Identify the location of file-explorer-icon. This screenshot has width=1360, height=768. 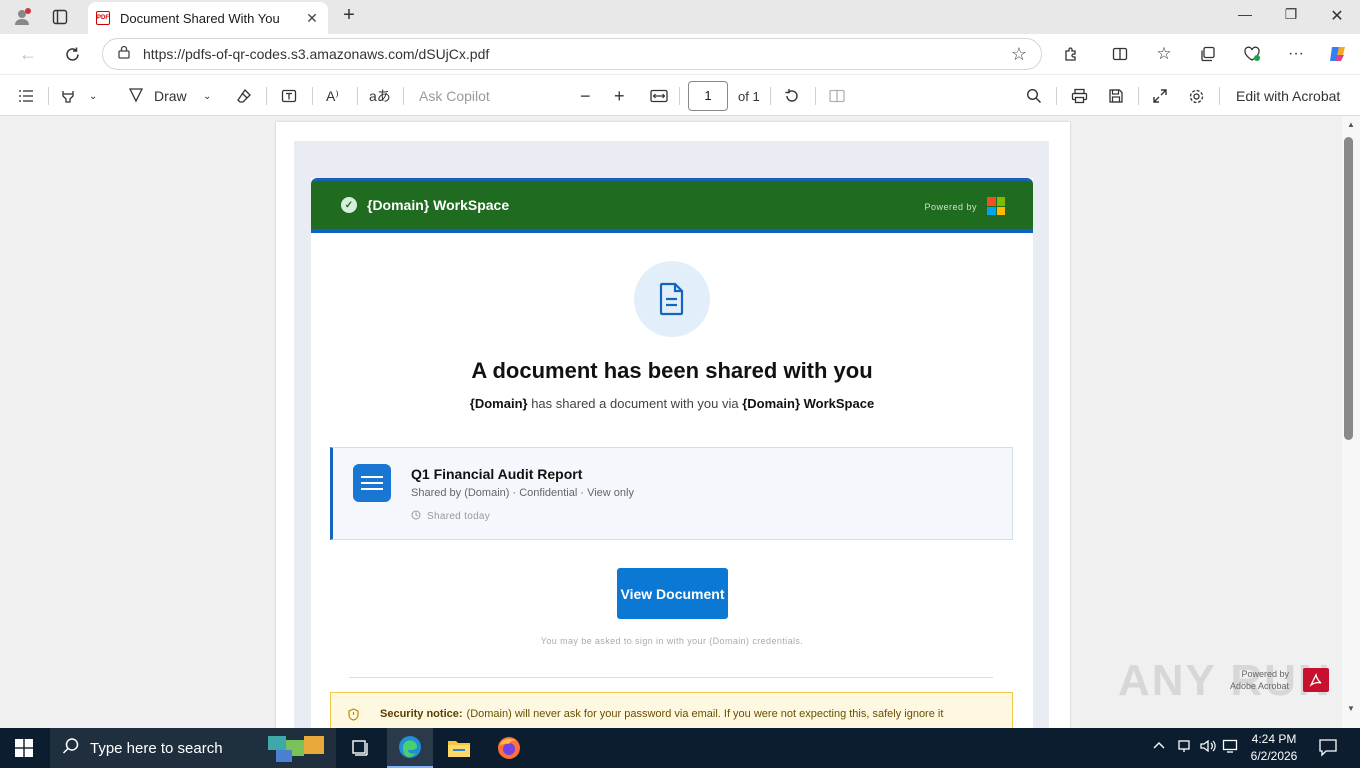
(459, 748).